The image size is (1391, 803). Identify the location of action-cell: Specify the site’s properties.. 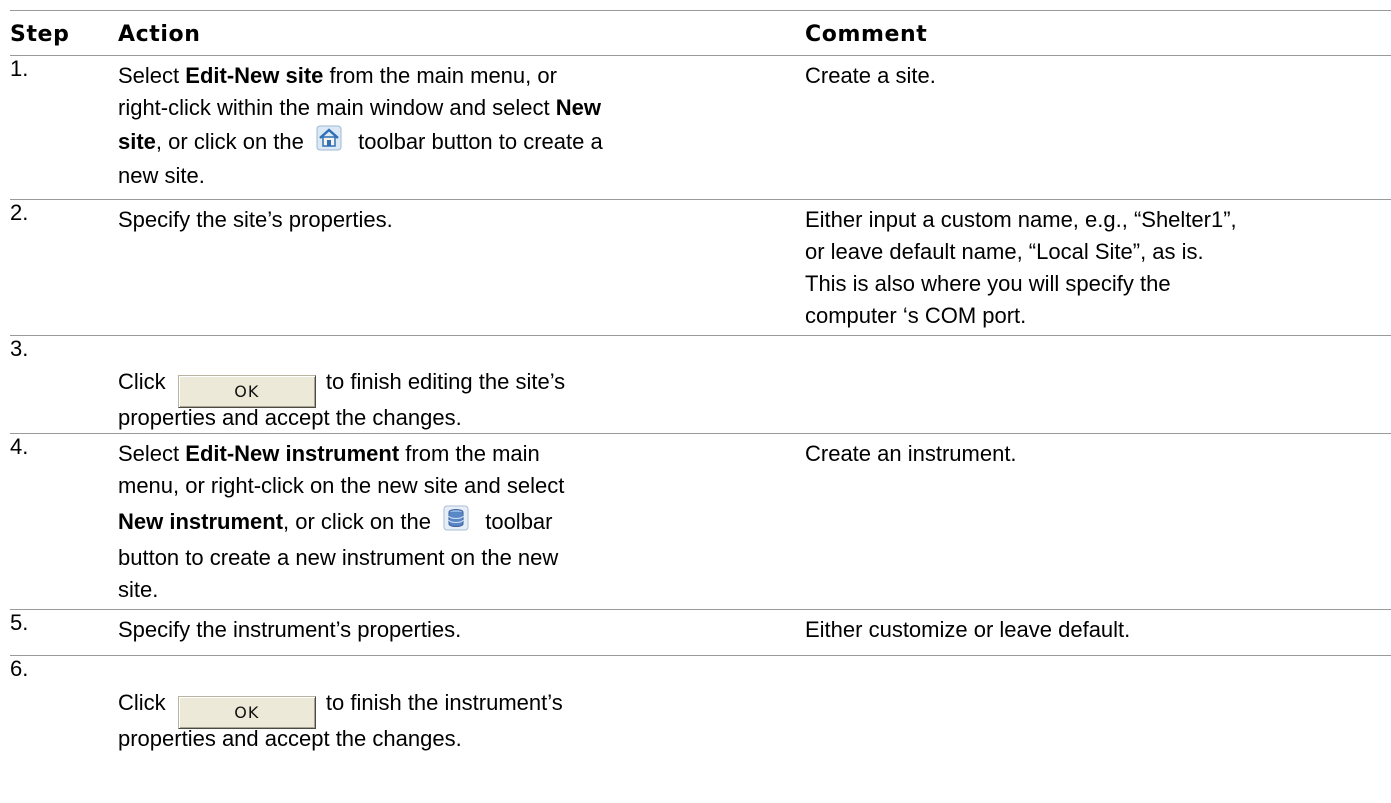
(255, 219).